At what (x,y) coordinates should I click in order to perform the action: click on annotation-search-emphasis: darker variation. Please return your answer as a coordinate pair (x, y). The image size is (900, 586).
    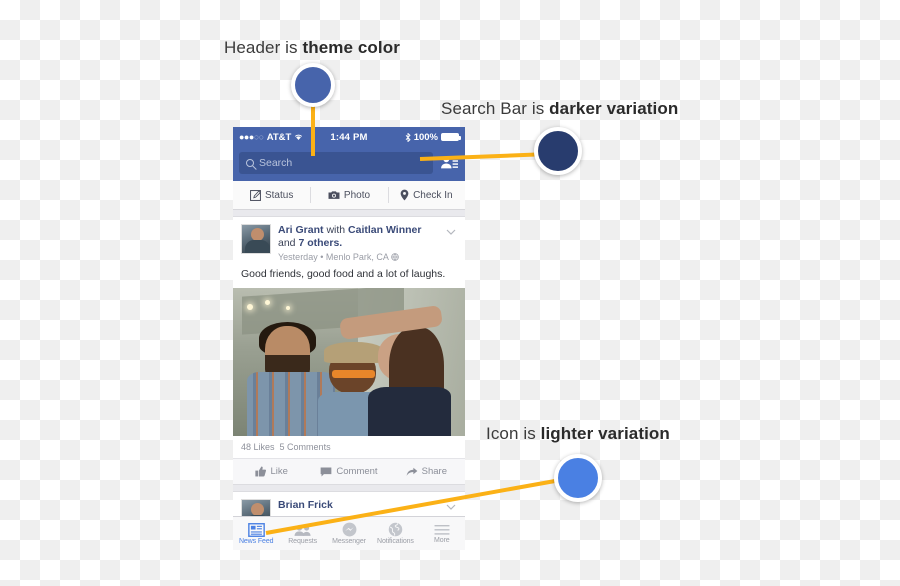
    Looking at the image, I should click on (614, 108).